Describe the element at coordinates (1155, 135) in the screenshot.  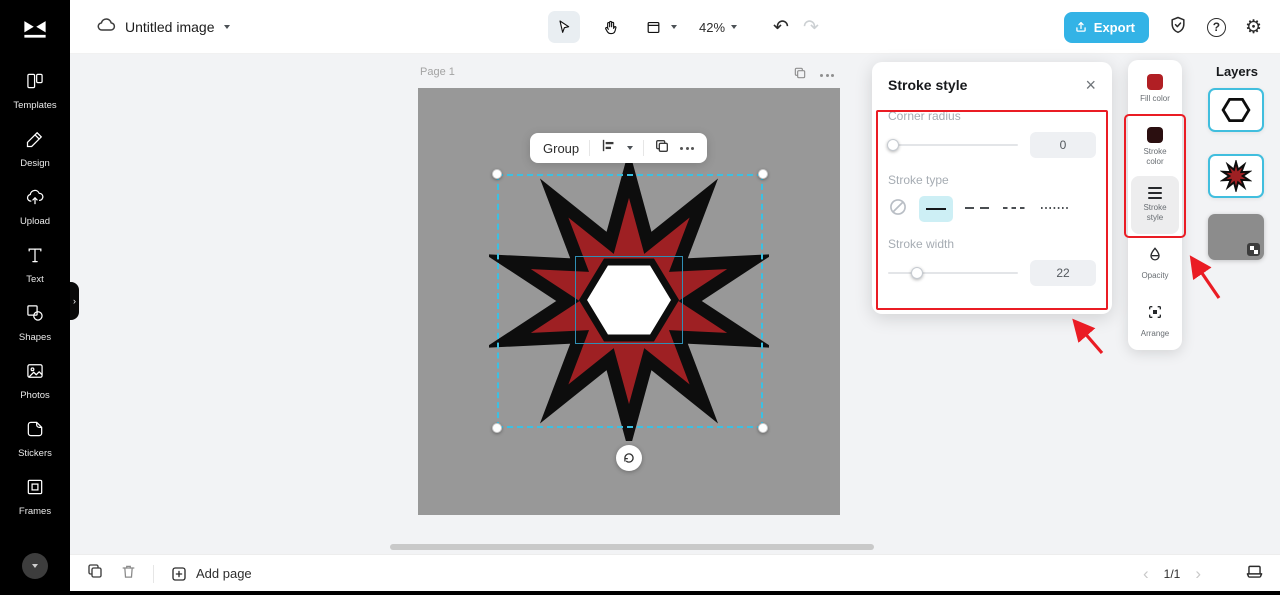
I see `stroke-color-swatch` at that location.